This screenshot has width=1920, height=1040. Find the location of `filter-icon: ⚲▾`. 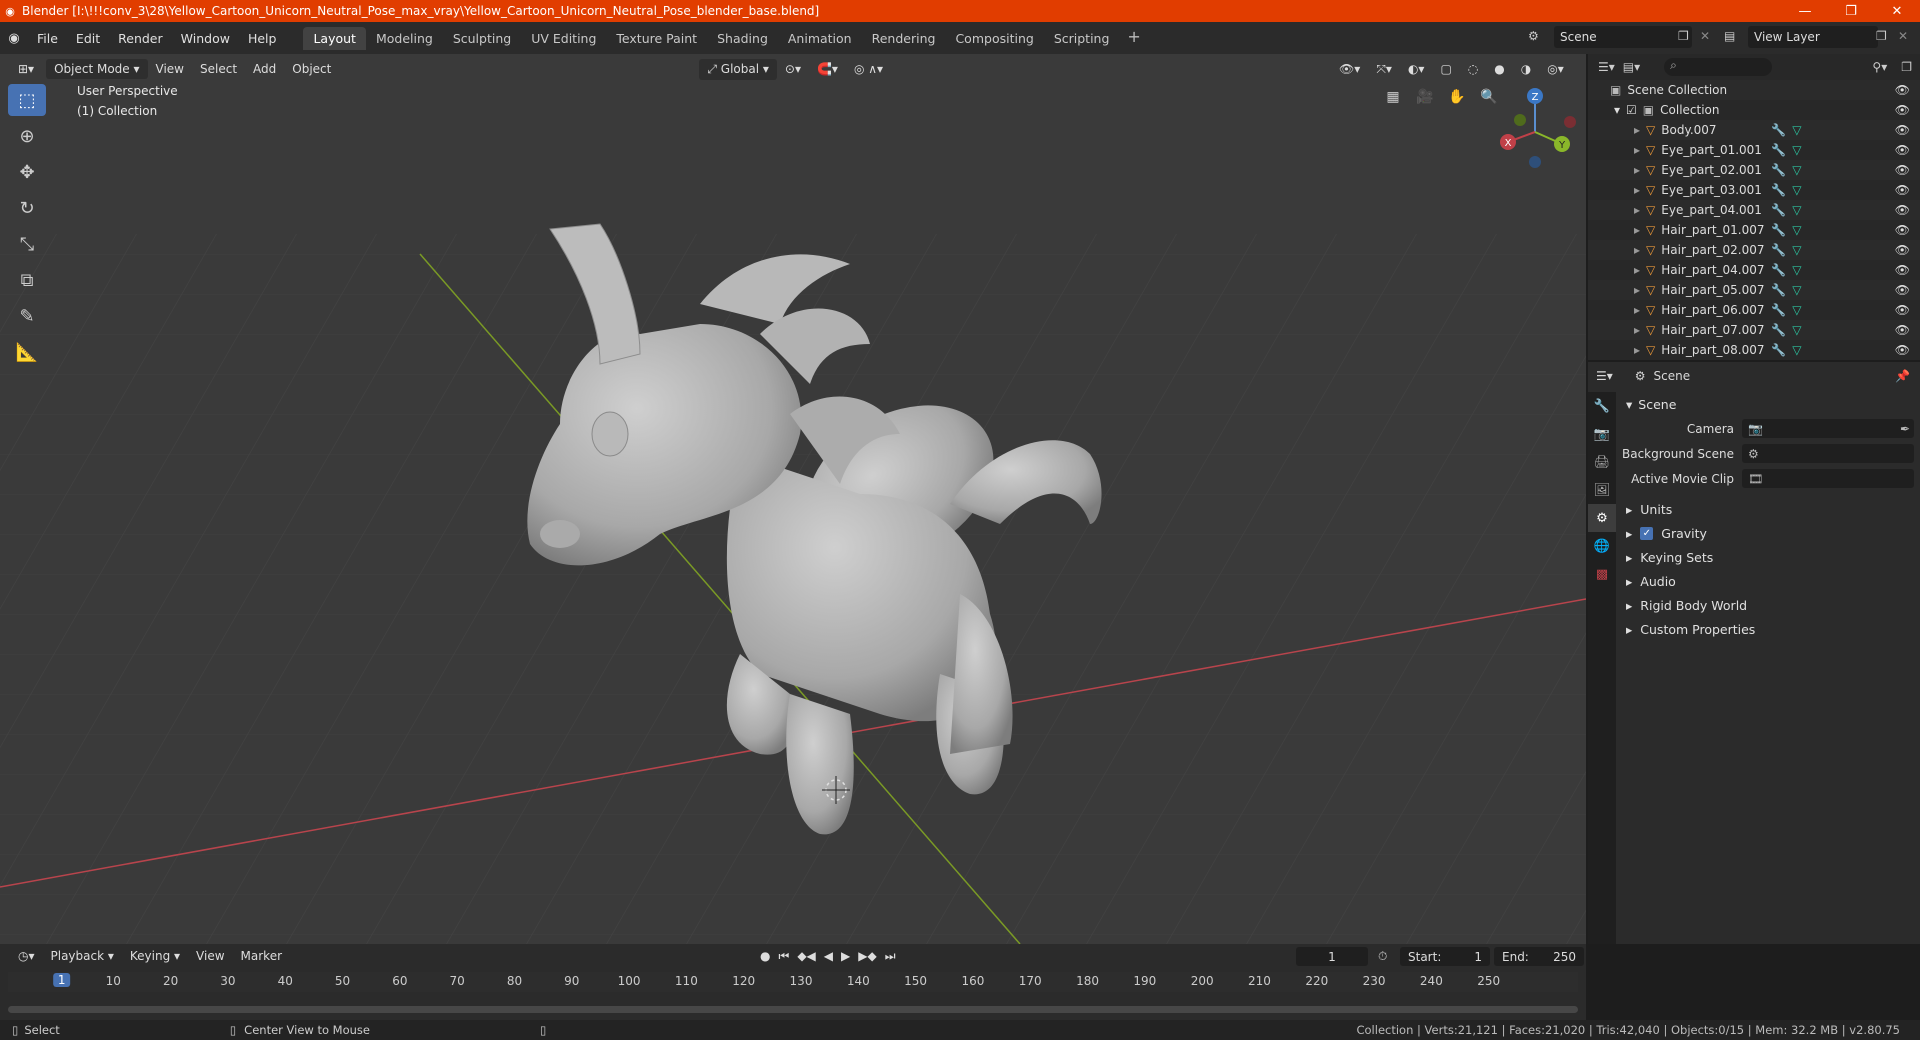

filter-icon: ⚲▾ is located at coordinates (1879, 67).